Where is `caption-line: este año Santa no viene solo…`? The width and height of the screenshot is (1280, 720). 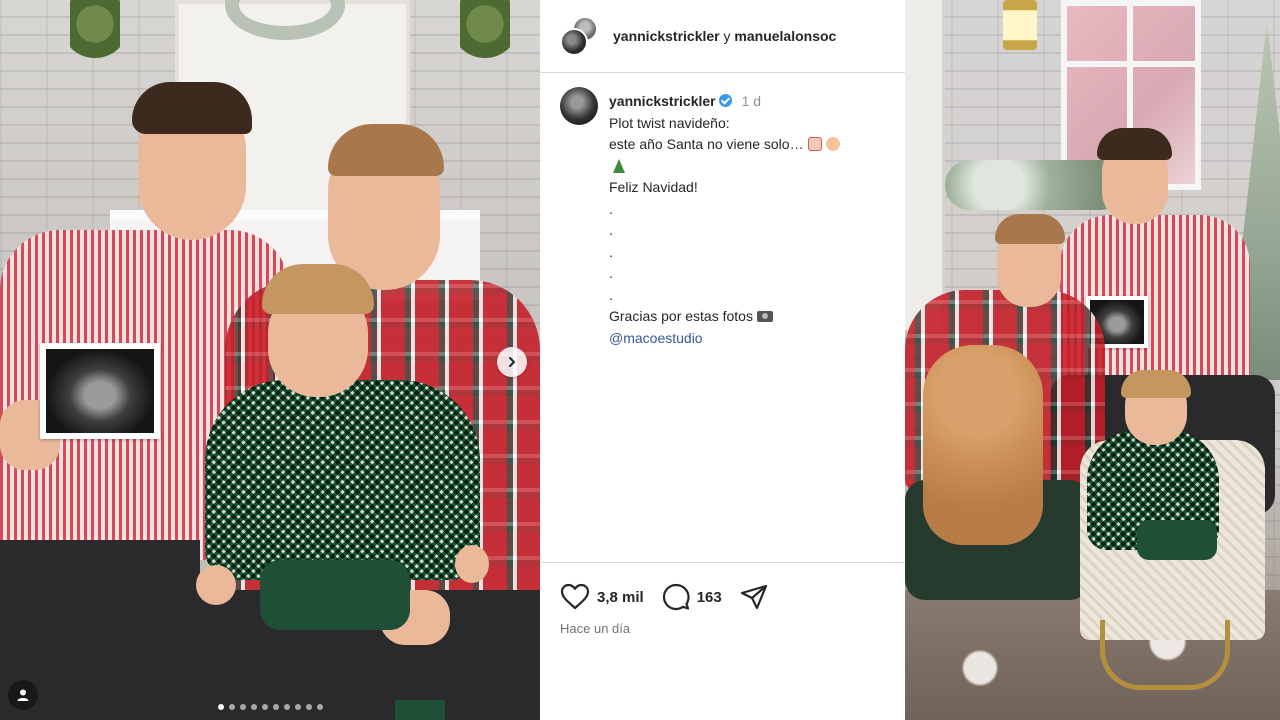
caption-line: este año Santa no viene solo… is located at coordinates (706, 144).